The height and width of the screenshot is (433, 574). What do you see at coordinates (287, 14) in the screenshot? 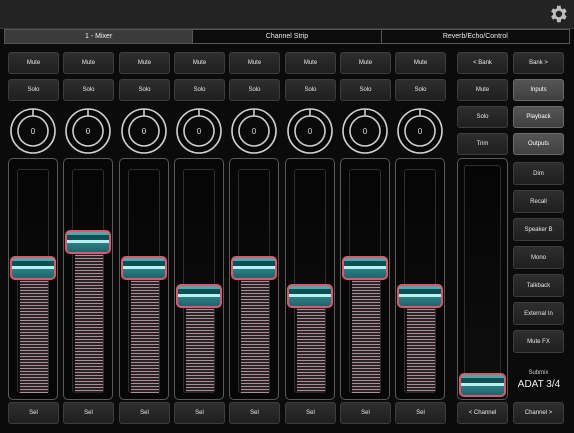
I see `top-bar` at bounding box center [287, 14].